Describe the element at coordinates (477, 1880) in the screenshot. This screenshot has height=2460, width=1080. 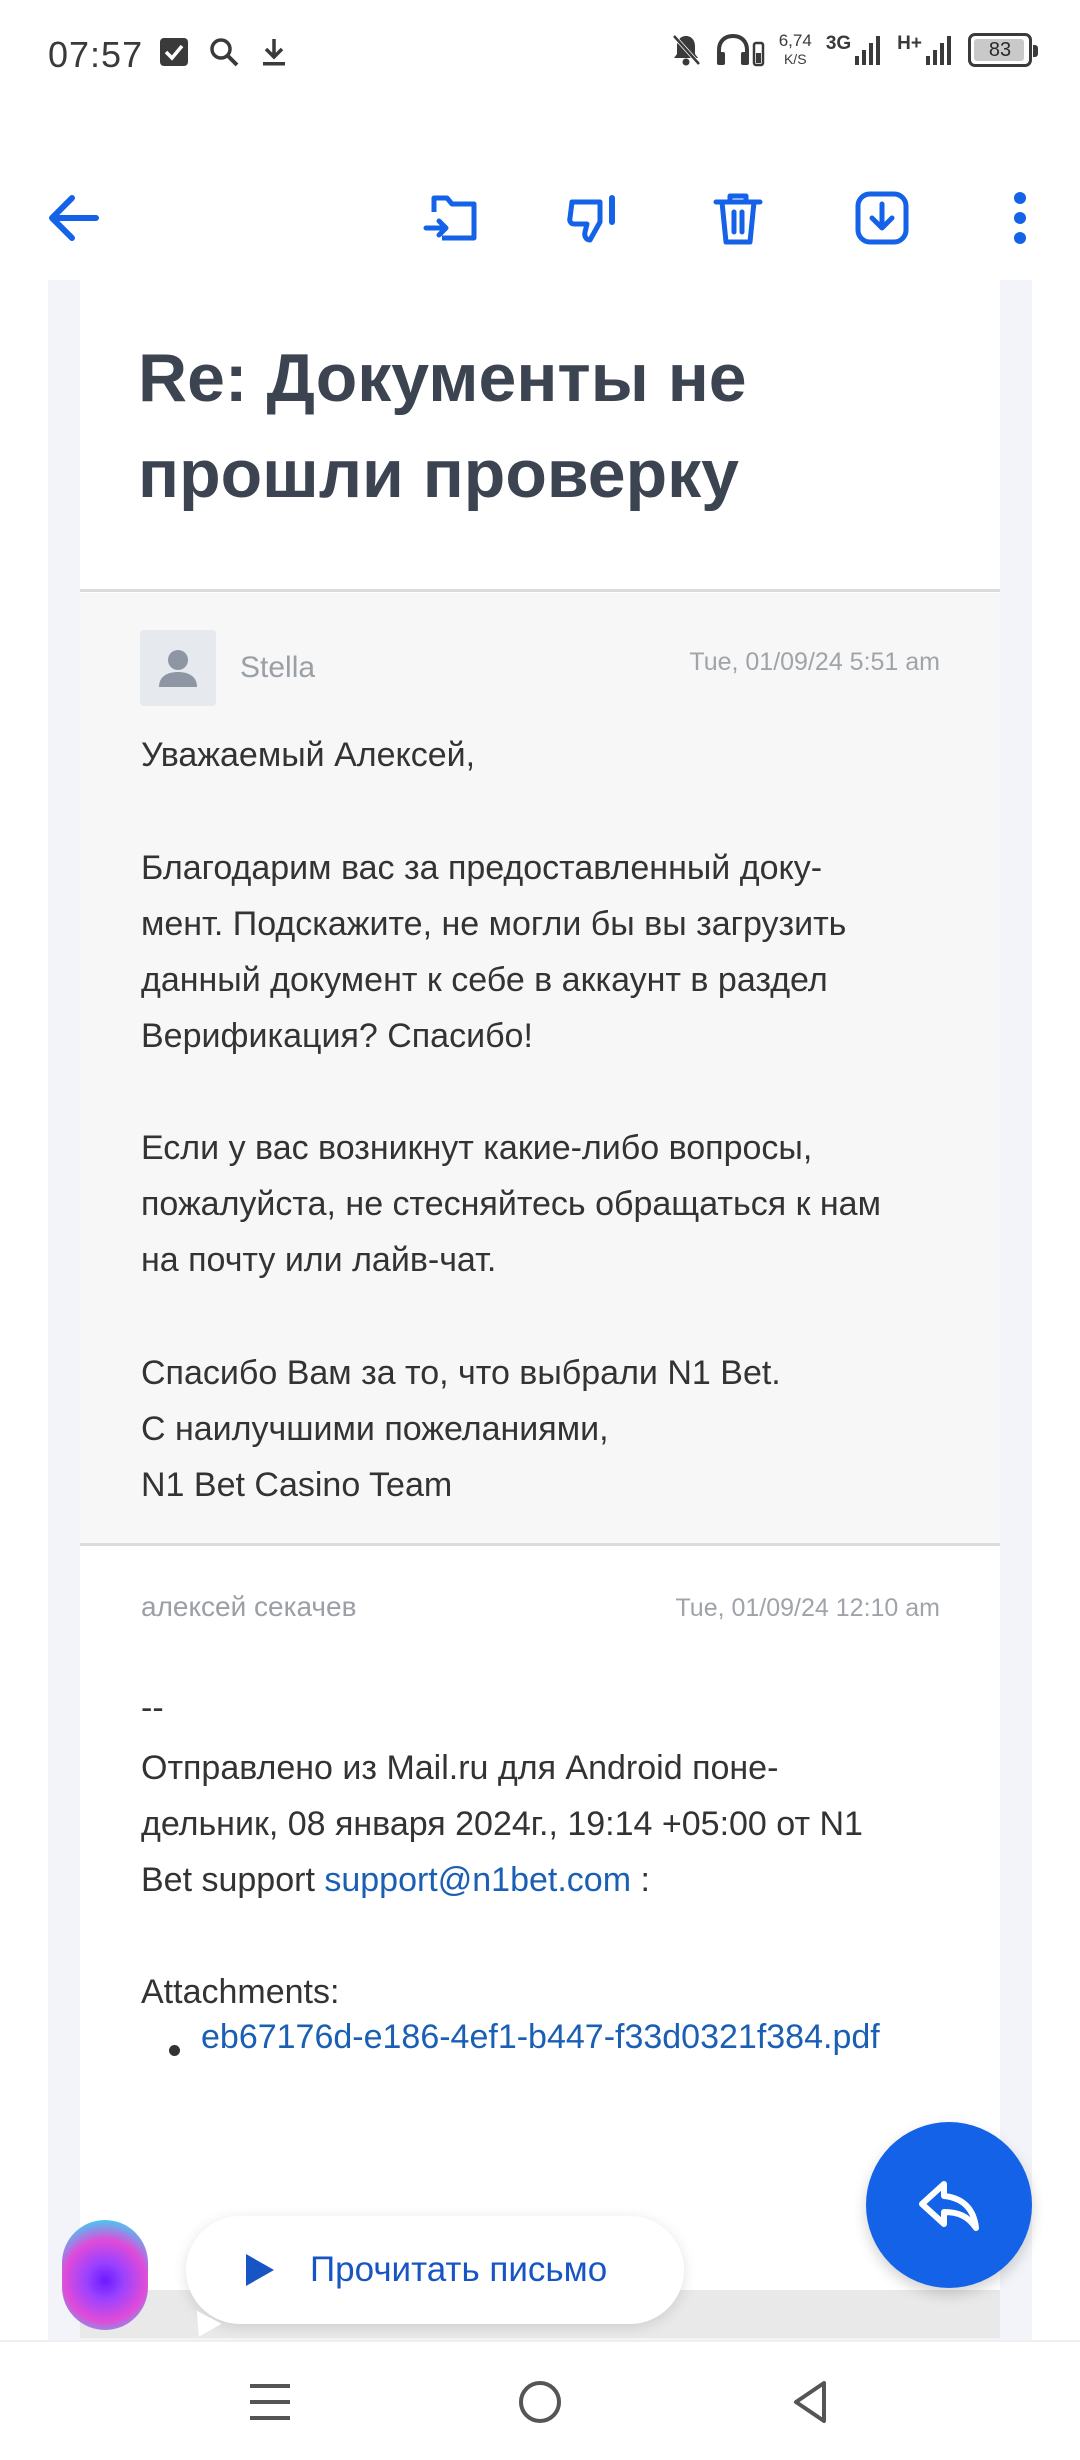
I see `support-email-link: support@n1bet.com` at that location.